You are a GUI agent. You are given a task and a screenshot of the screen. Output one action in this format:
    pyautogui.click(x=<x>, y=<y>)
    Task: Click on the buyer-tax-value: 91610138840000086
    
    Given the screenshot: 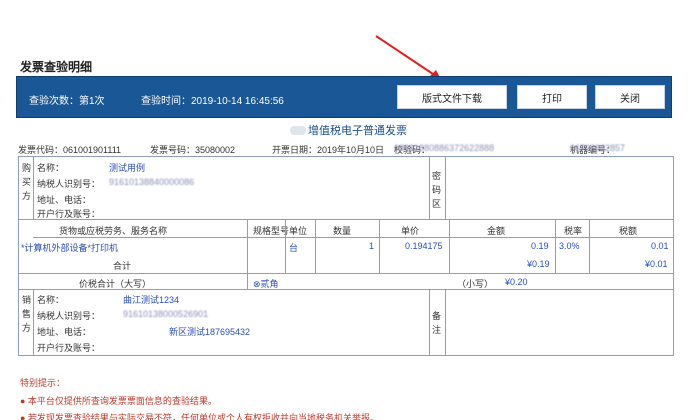 What is the action you would take?
    pyautogui.click(x=152, y=182)
    